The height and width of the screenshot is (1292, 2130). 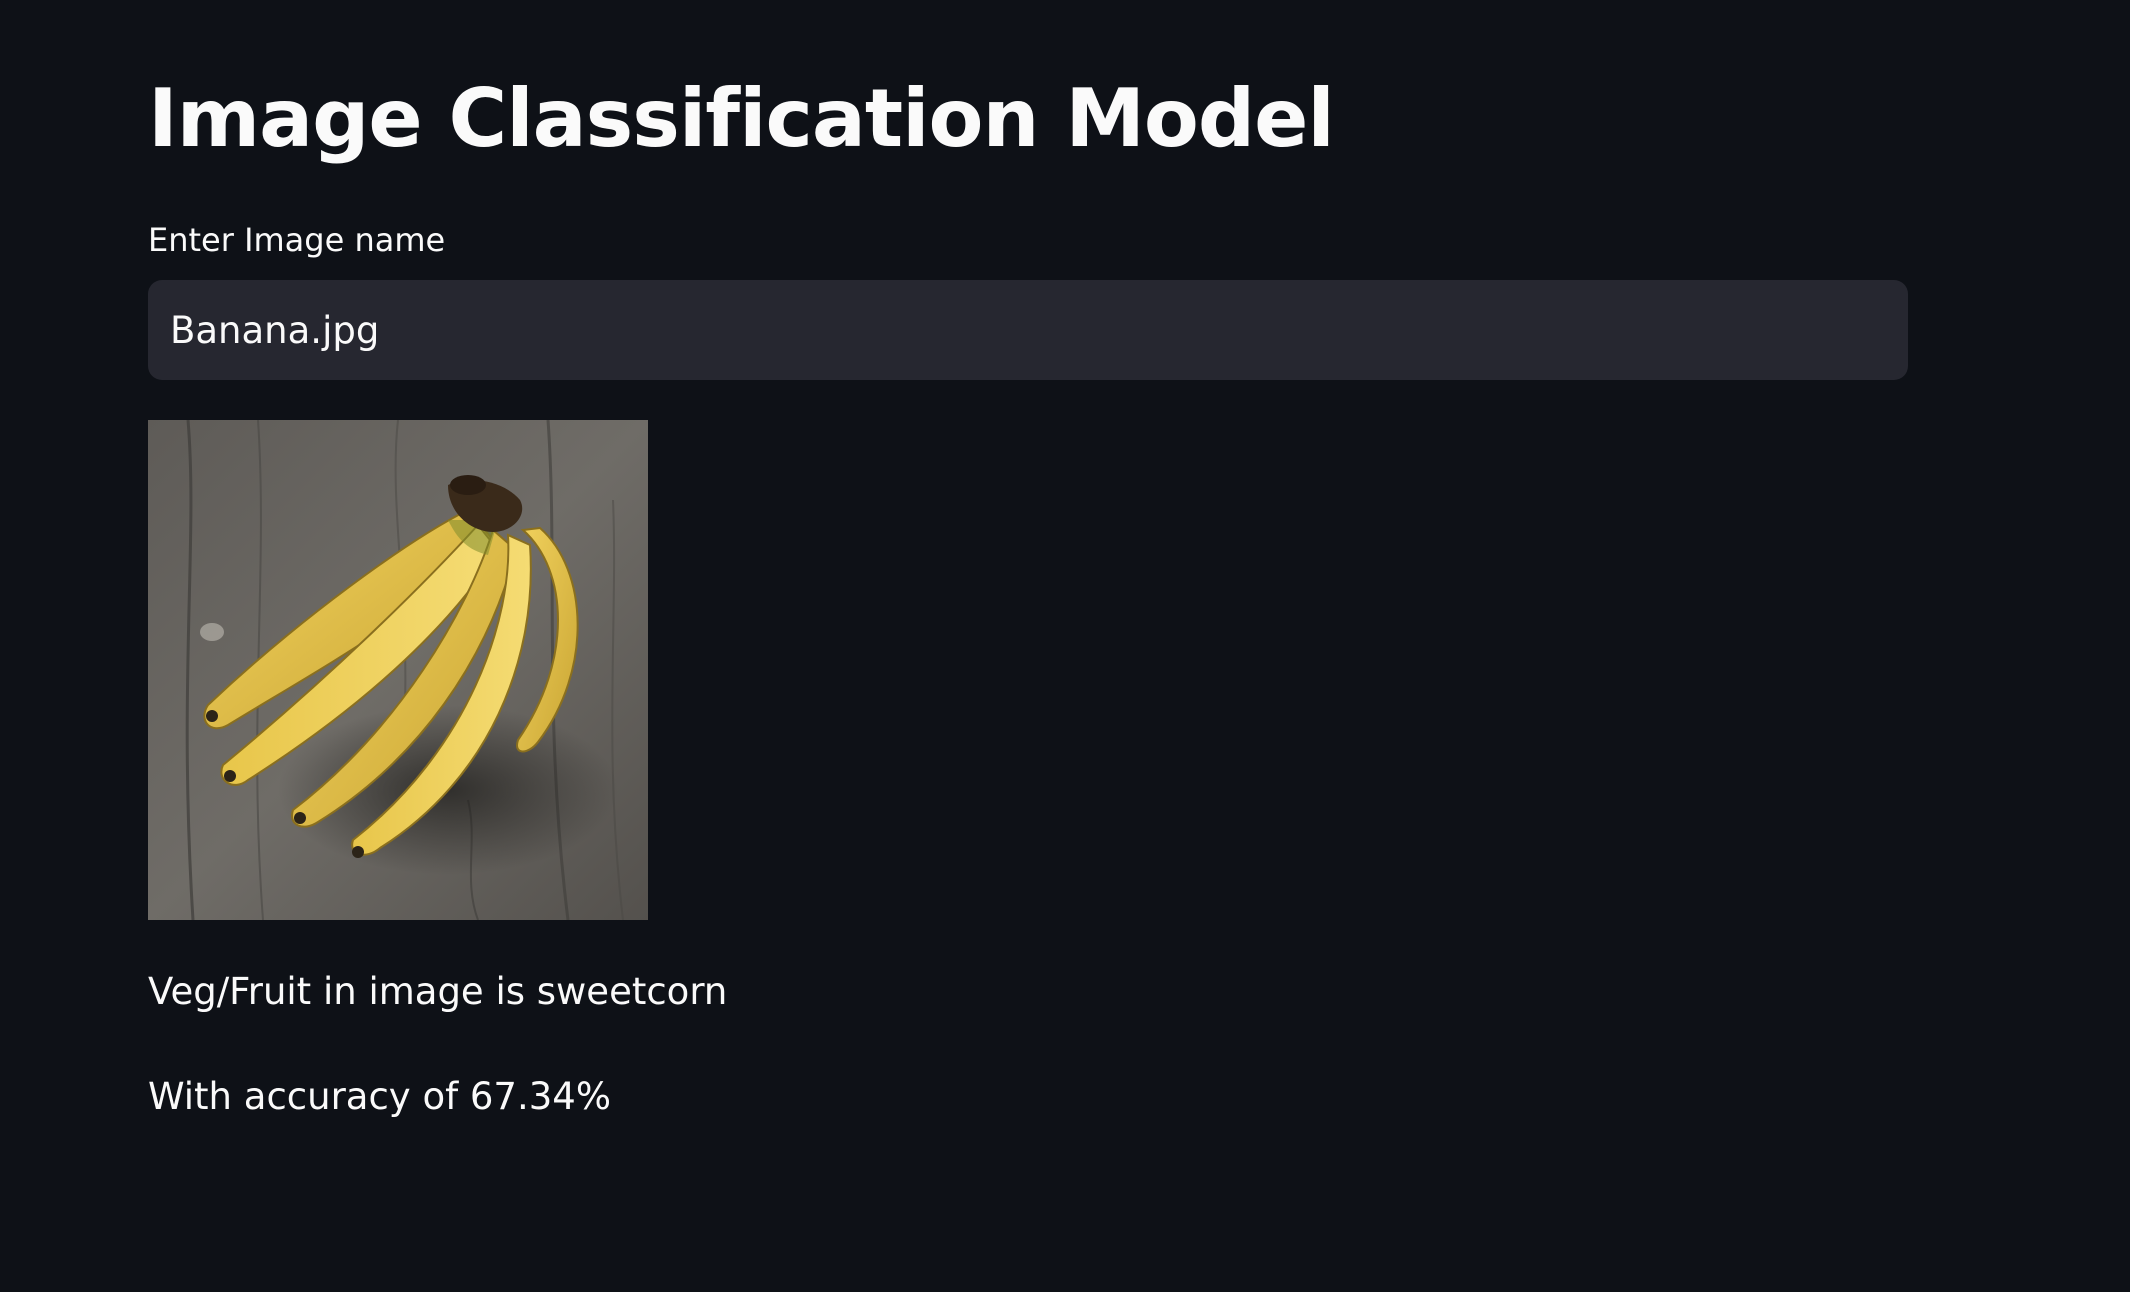 What do you see at coordinates (1028, 330) in the screenshot?
I see `image-name-input` at bounding box center [1028, 330].